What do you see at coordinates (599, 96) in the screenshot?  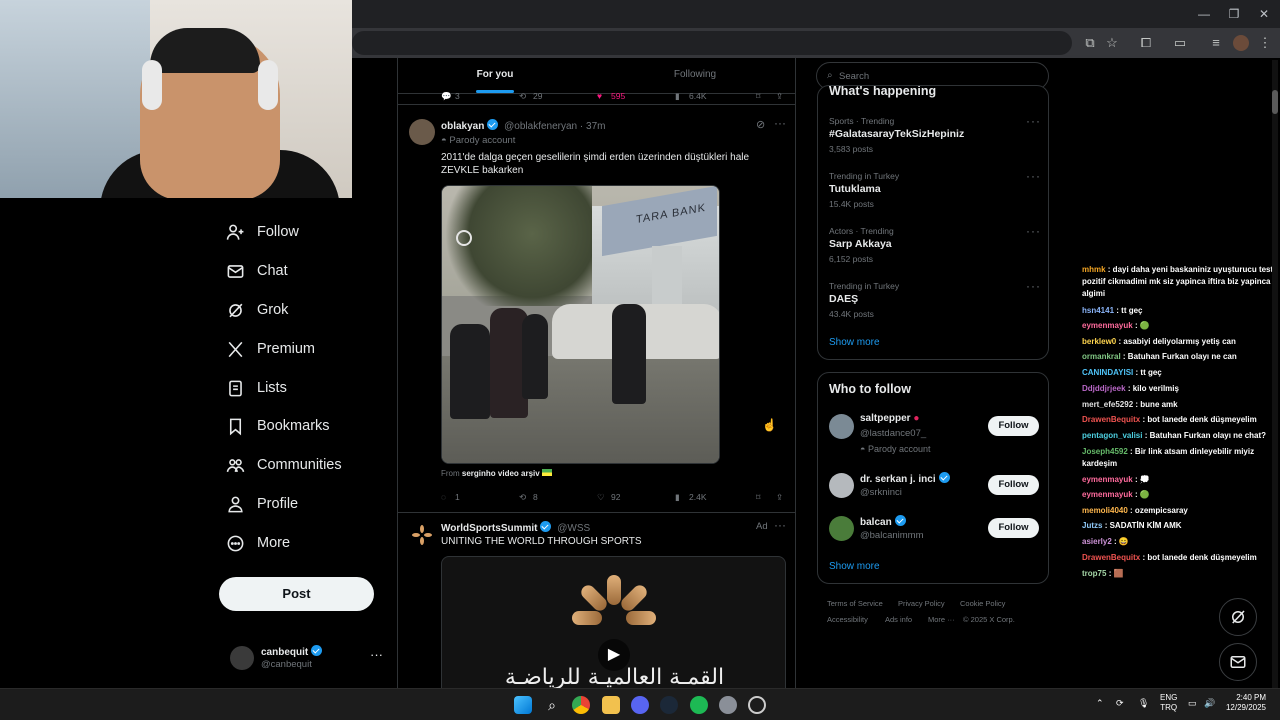 I see `like-icon: ♥` at bounding box center [599, 96].